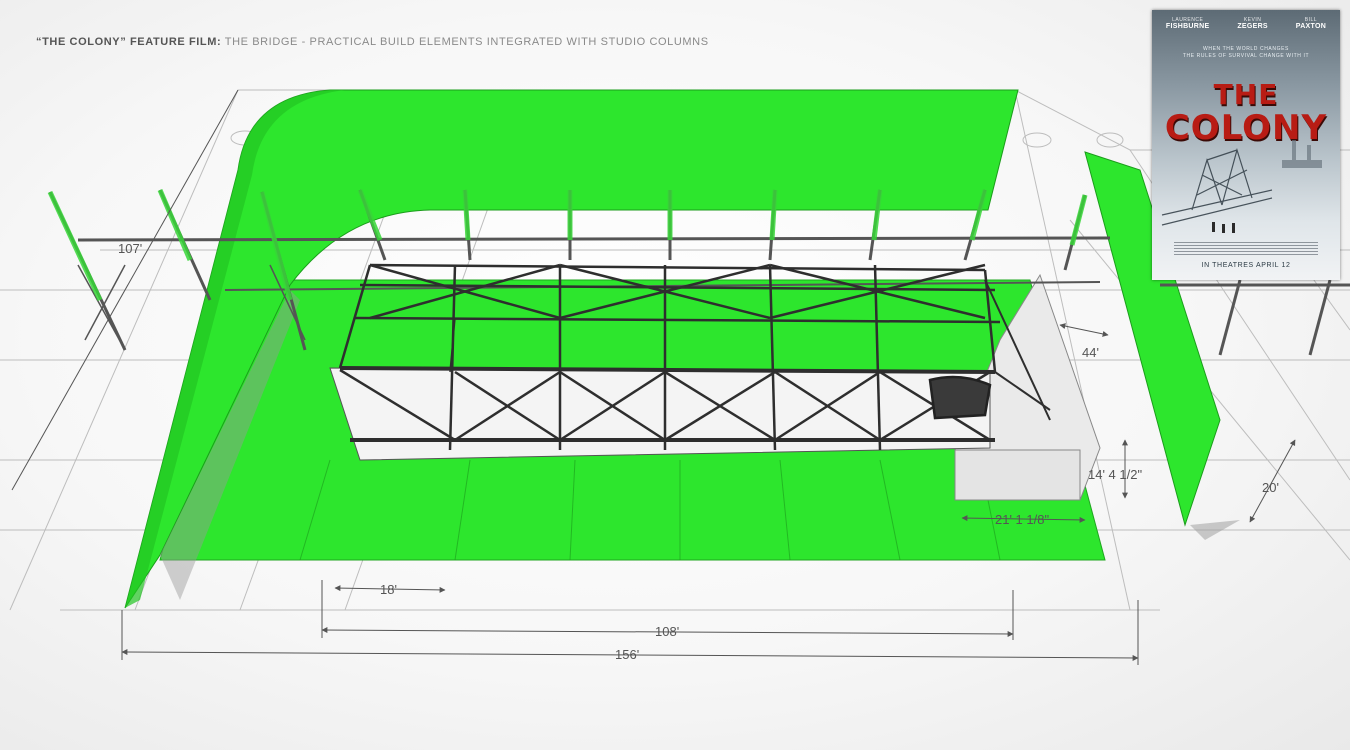  Describe the element at coordinates (1252, 20) in the screenshot. I see `actor-first-name: KEVIN` at that location.